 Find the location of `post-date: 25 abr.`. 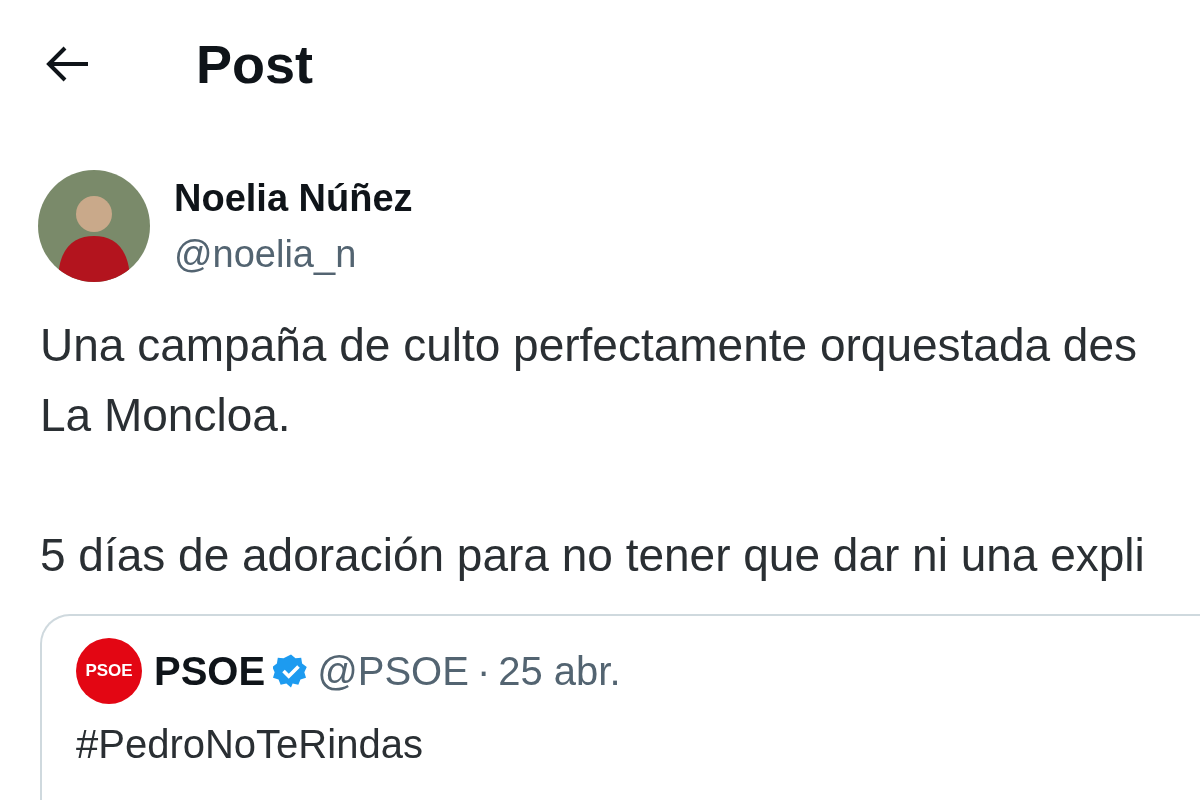

post-date: 25 abr. is located at coordinates (559, 671).